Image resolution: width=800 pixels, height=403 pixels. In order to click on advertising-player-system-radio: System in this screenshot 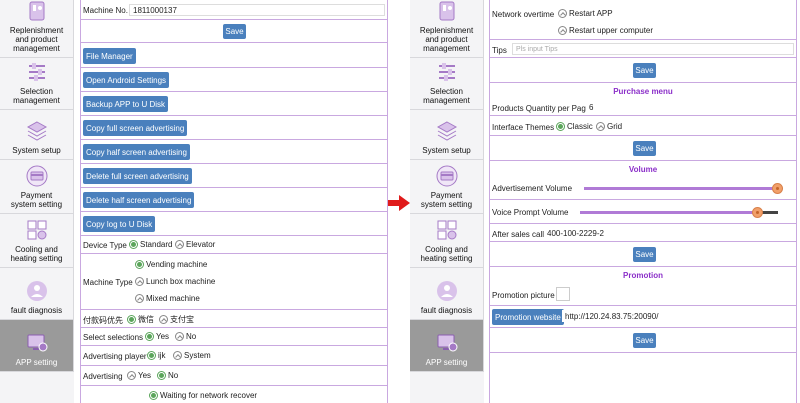, I will do `click(192, 355)`.